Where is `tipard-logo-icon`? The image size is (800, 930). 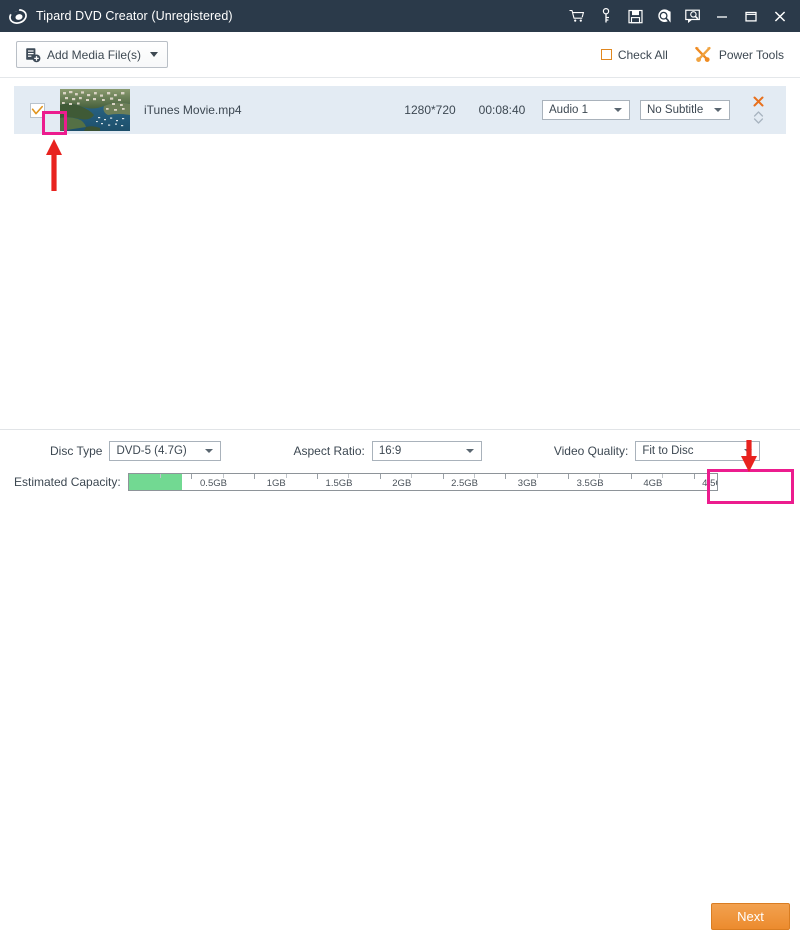
tipard-logo-icon is located at coordinates (18, 16).